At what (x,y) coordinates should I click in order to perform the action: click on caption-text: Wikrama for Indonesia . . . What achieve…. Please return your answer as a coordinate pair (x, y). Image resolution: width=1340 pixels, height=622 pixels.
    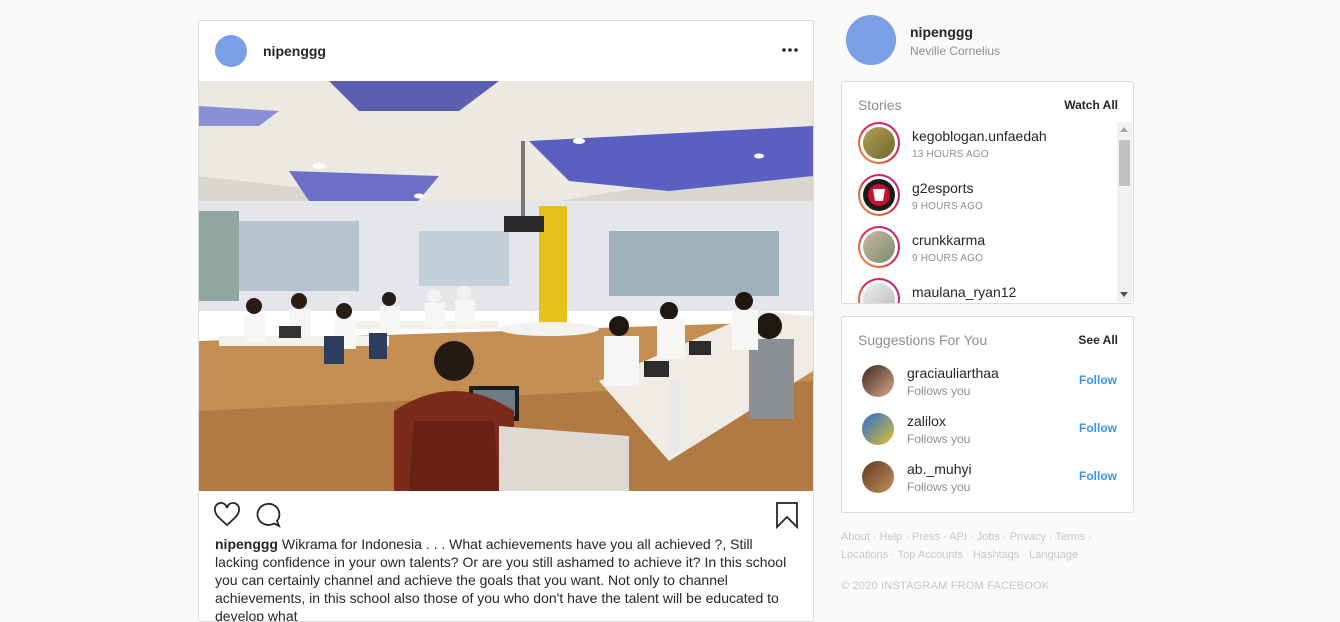
    Looking at the image, I should click on (501, 579).